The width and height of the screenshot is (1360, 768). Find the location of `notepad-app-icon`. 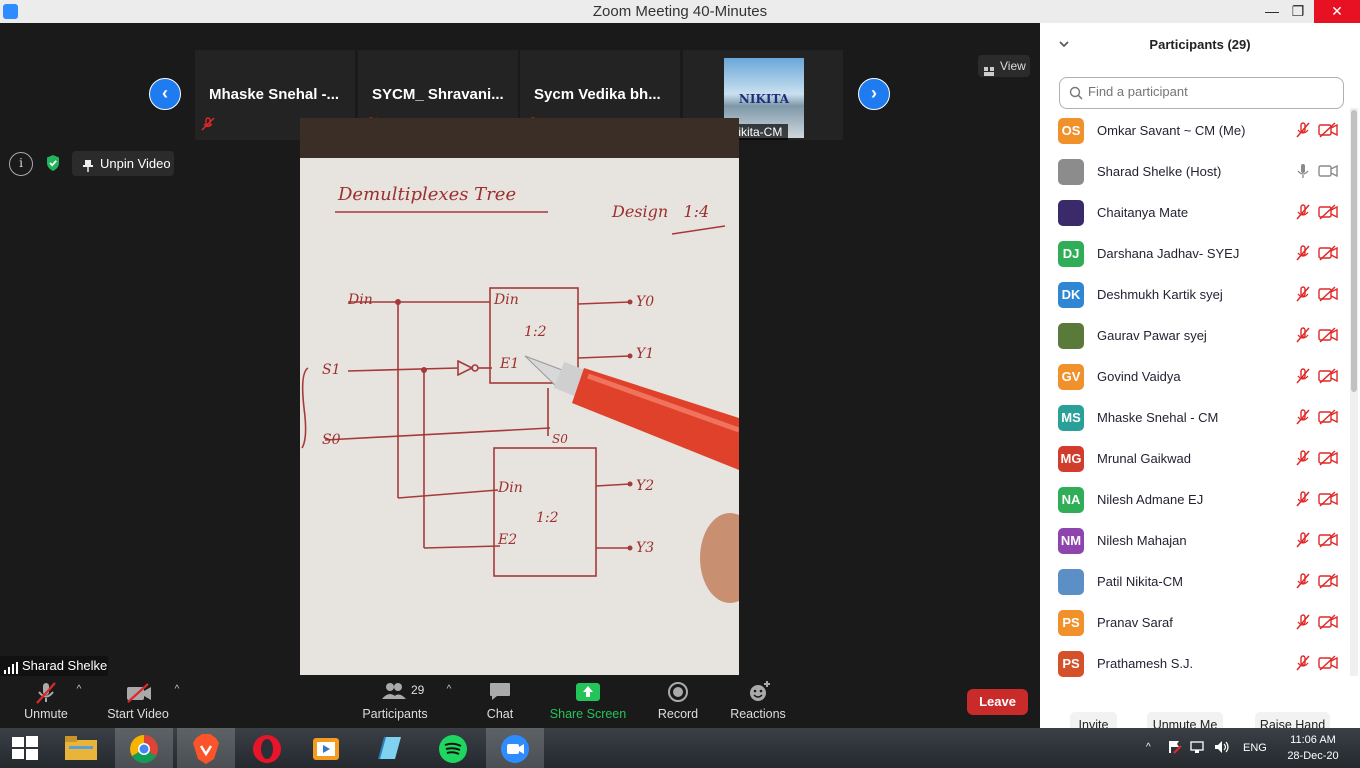

notepad-app-icon is located at coordinates (389, 748).